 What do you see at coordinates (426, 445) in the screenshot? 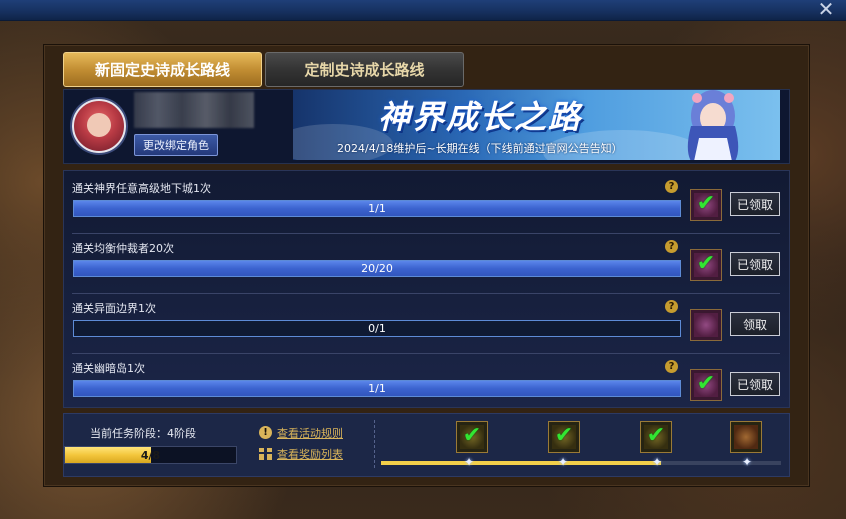
I see `stage-footer` at bounding box center [426, 445].